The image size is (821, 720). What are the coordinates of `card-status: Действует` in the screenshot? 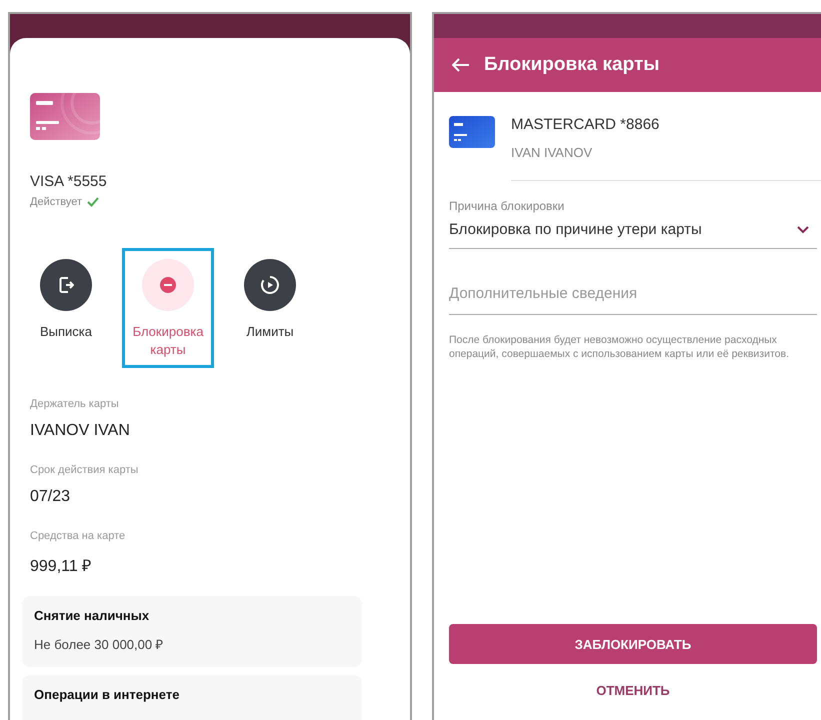 It's located at (56, 202).